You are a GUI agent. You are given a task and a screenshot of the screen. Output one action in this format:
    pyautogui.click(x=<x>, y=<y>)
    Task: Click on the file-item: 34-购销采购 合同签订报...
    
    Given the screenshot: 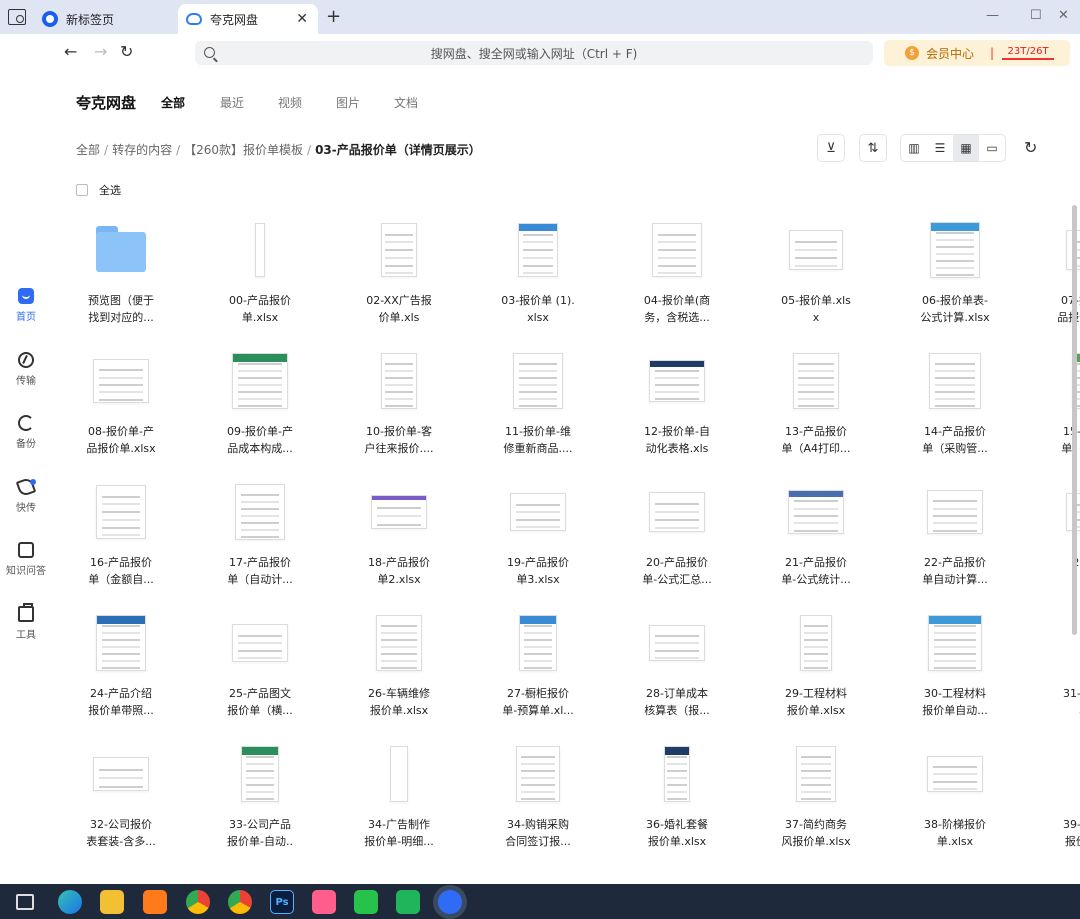 What is the action you would take?
    pyautogui.click(x=538, y=802)
    